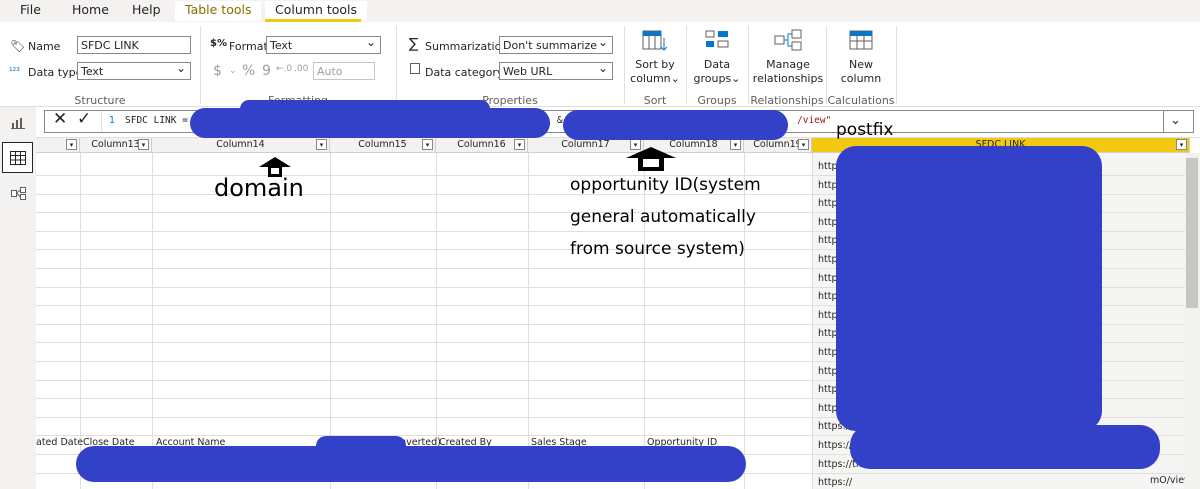 The width and height of the screenshot is (1200, 489). Describe the element at coordinates (146, 11) in the screenshot. I see `menu-help: Help` at that location.